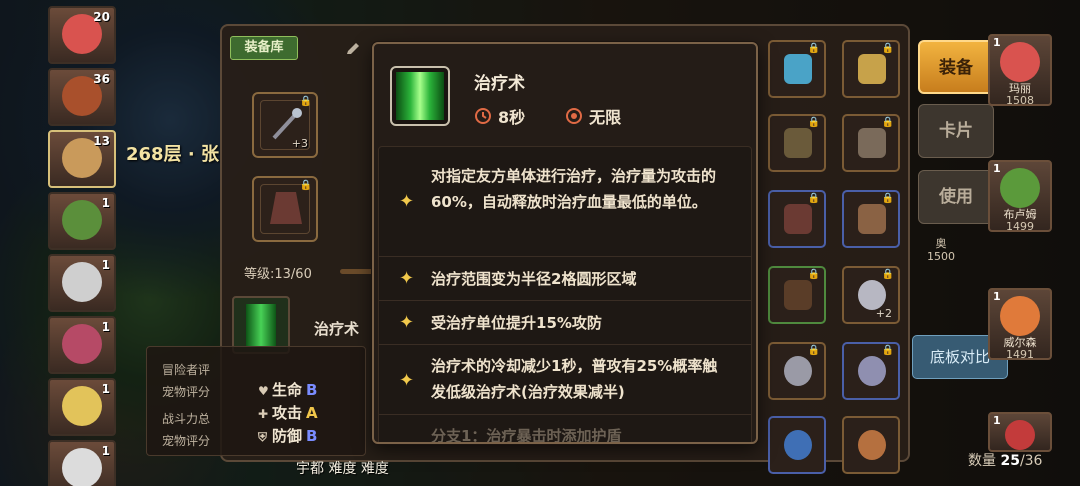 The width and height of the screenshot is (1080, 486). Describe the element at coordinates (299, 143) in the screenshot. I see `enhance-level: +3` at that location.